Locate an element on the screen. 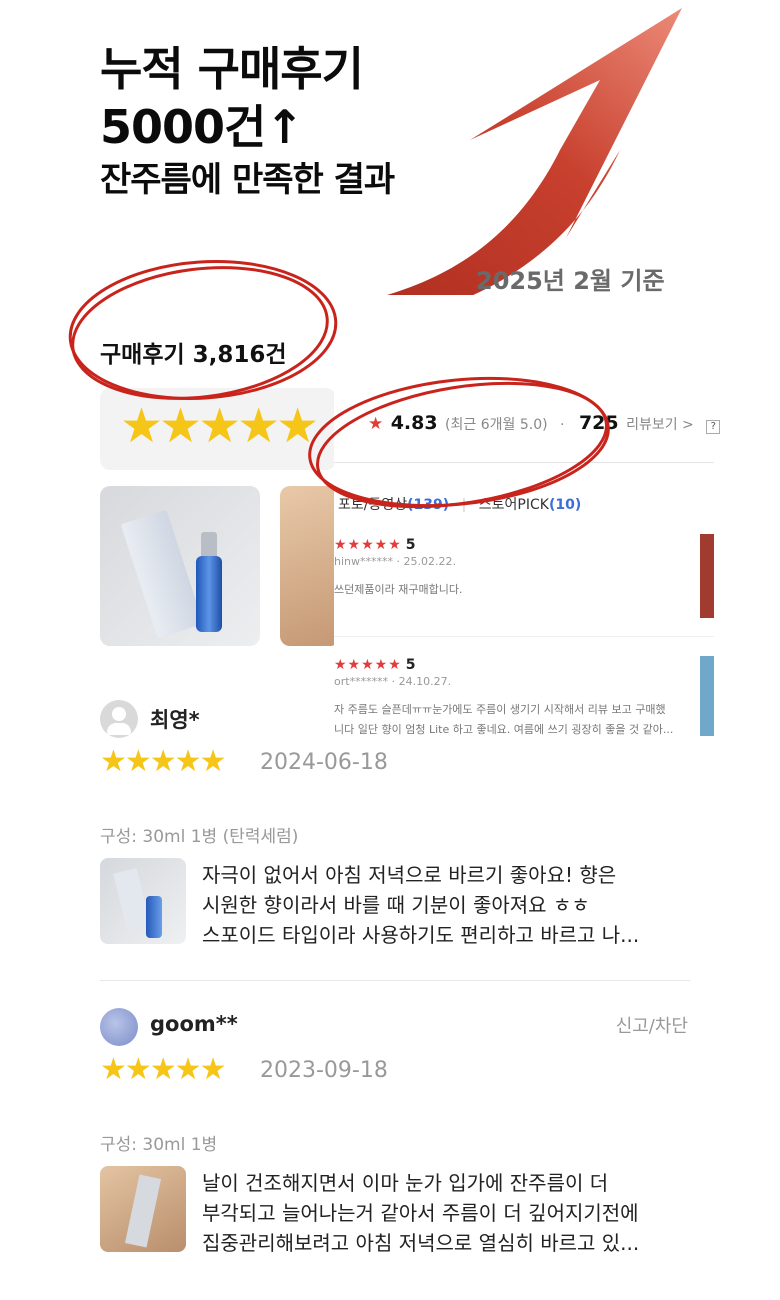  review-body: 쓰던제품이라 재구매합니다. is located at coordinates (398, 589).